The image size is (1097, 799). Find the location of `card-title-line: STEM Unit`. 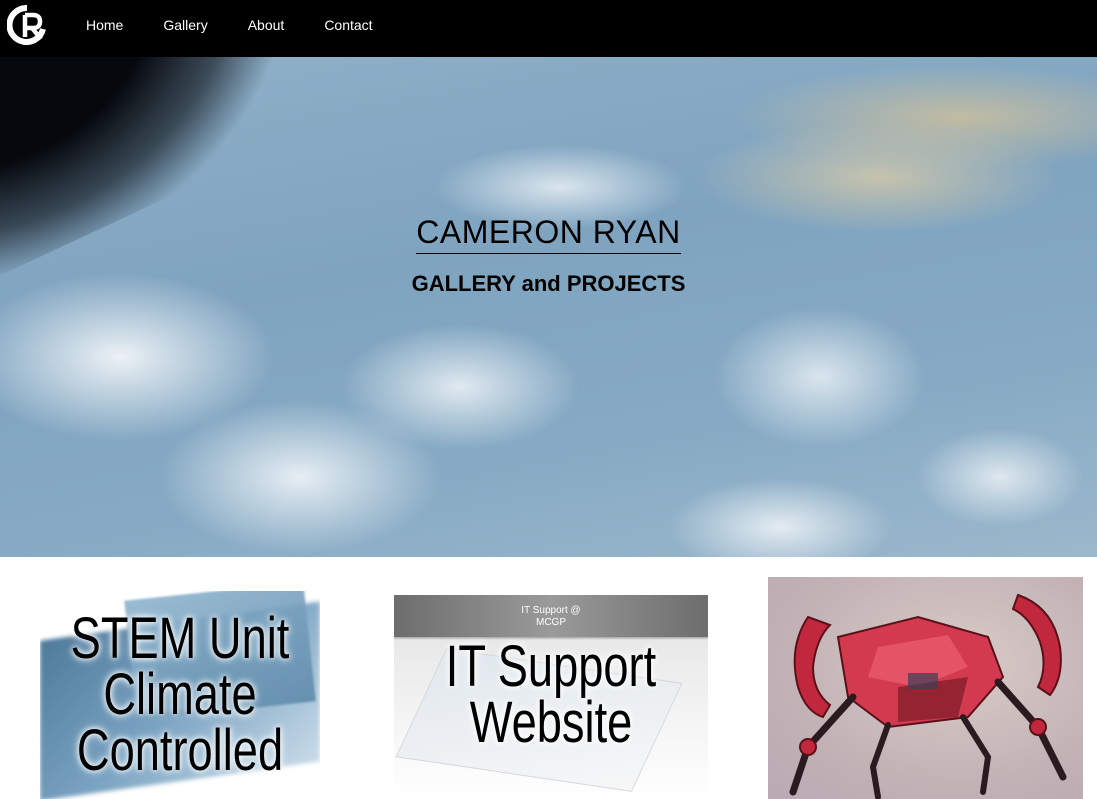

card-title-line: STEM Unit is located at coordinates (180, 638).